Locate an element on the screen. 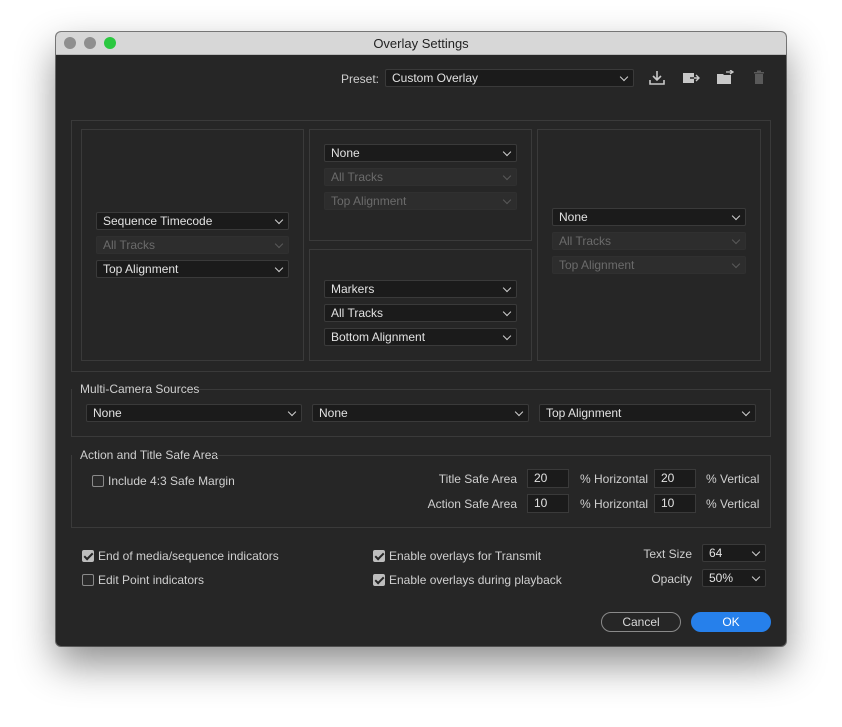  center-bottom-type-value: Markers is located at coordinates (353, 289).